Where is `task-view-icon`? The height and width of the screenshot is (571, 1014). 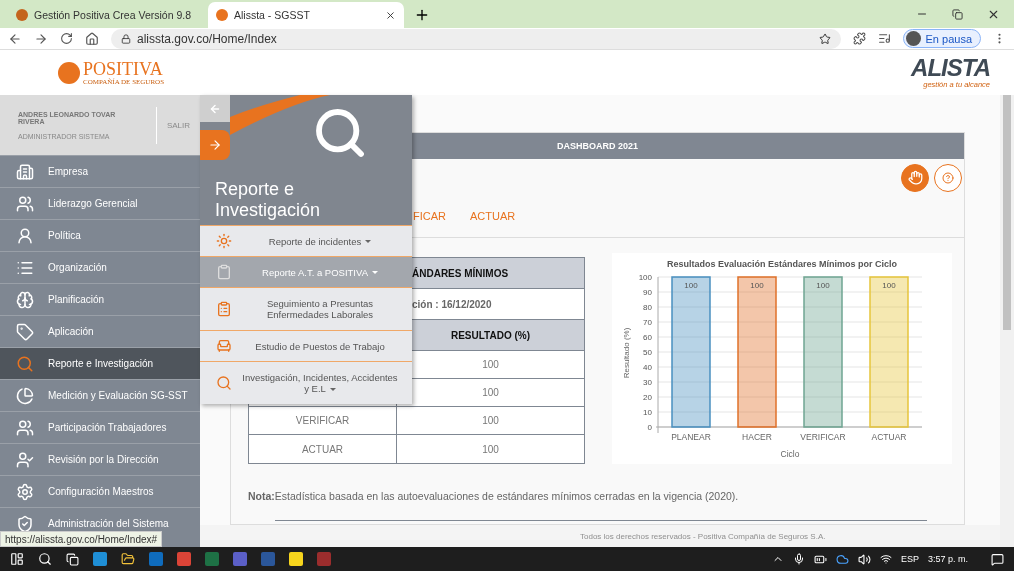
task-view-icon is located at coordinates (72, 559).